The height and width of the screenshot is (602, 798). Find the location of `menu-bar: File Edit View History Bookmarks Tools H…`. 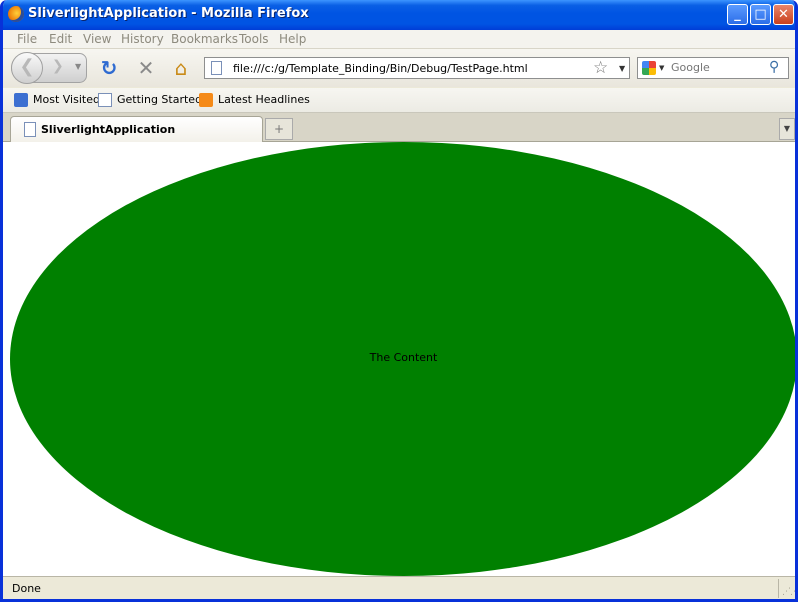

menu-bar: File Edit View History Bookmarks Tools H… is located at coordinates (399, 39).